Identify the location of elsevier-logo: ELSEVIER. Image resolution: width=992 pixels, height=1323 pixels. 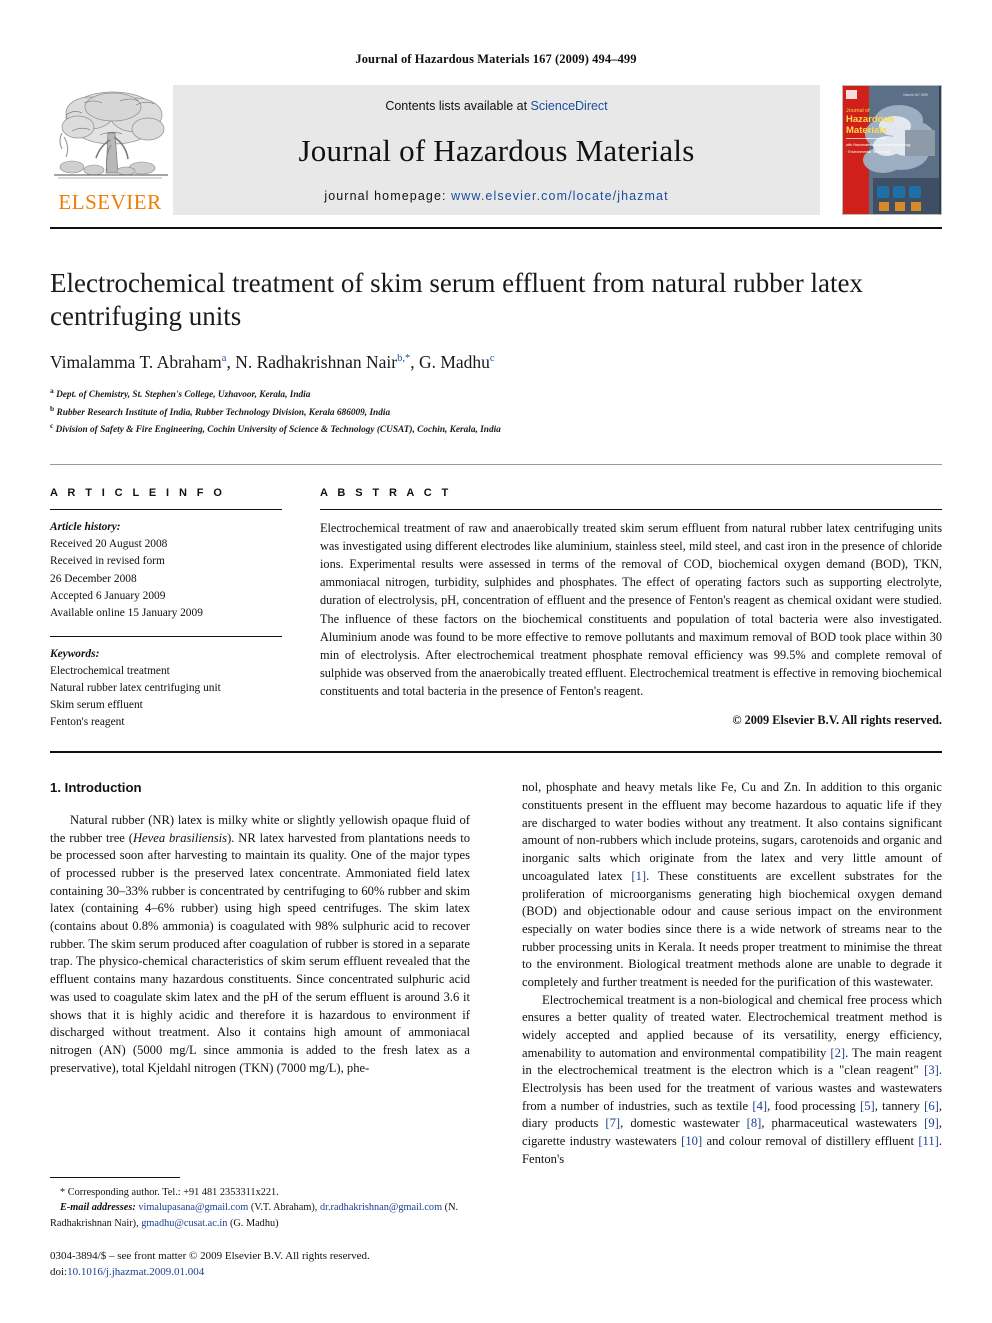
(111, 150).